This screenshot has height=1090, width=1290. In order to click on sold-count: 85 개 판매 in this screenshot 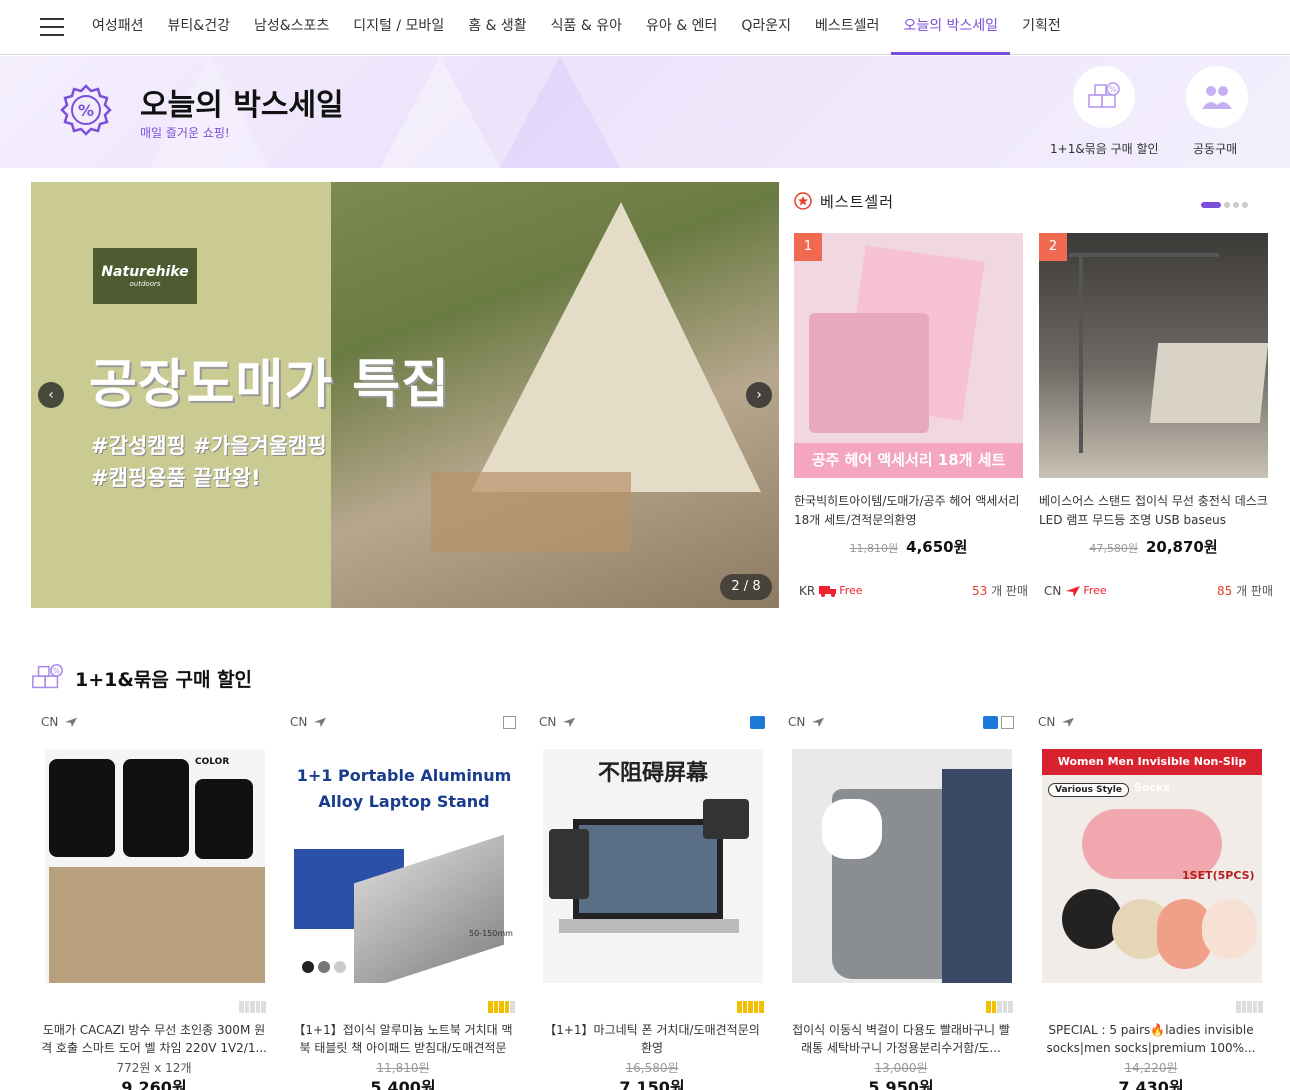, I will do `click(1245, 590)`.